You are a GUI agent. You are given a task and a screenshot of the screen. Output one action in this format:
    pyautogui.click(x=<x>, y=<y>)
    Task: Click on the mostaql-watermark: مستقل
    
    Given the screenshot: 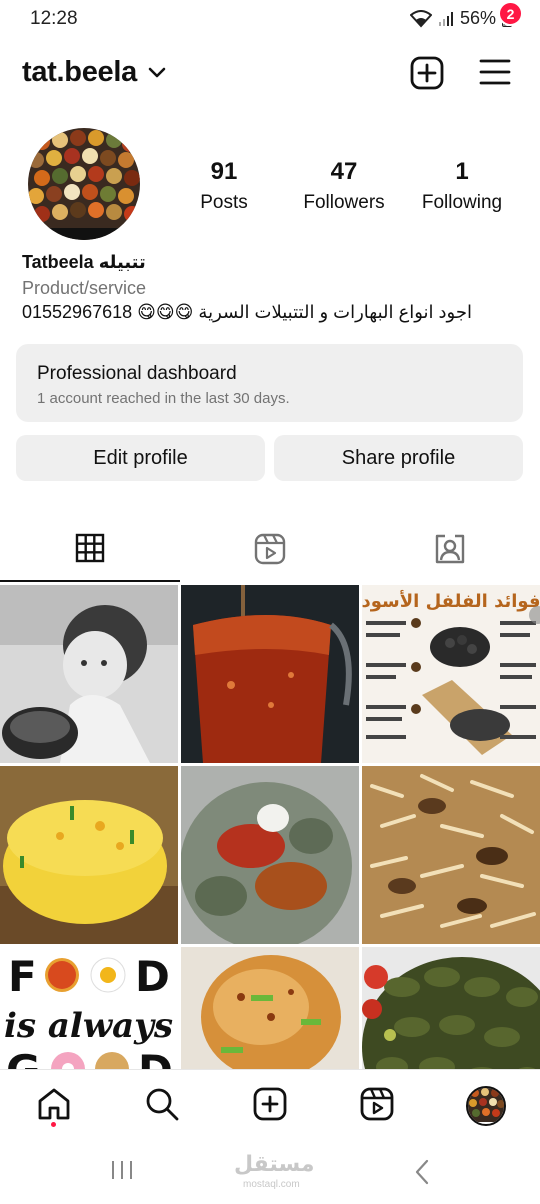 What is the action you would take?
    pyautogui.click(x=274, y=1163)
    